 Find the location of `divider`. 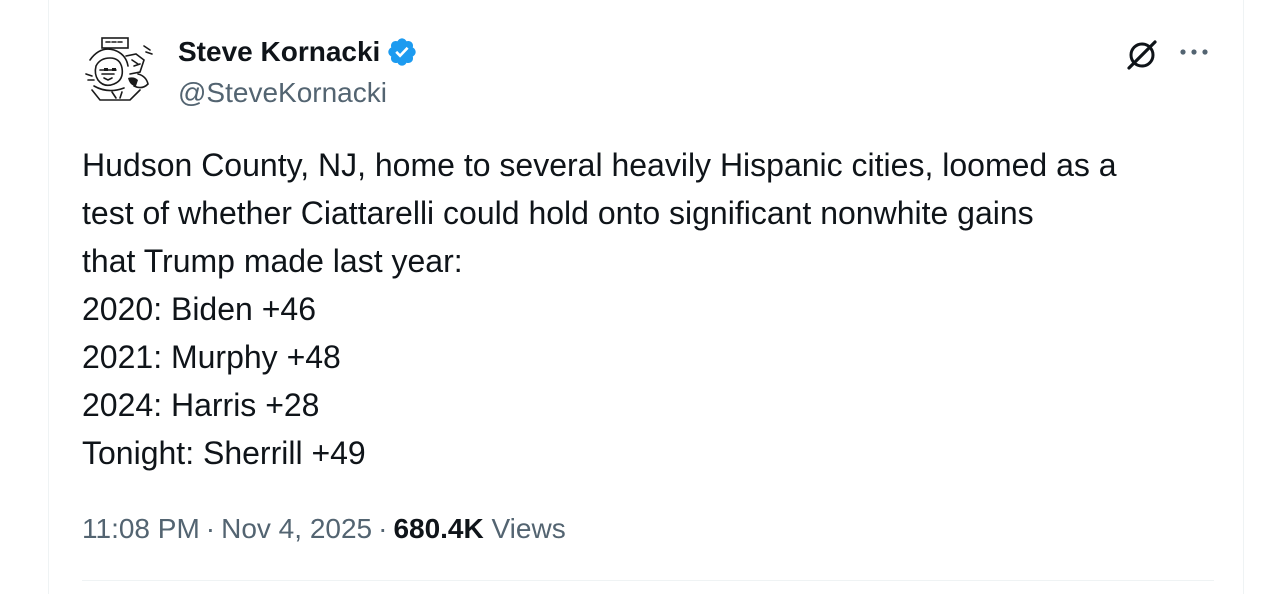

divider is located at coordinates (648, 580).